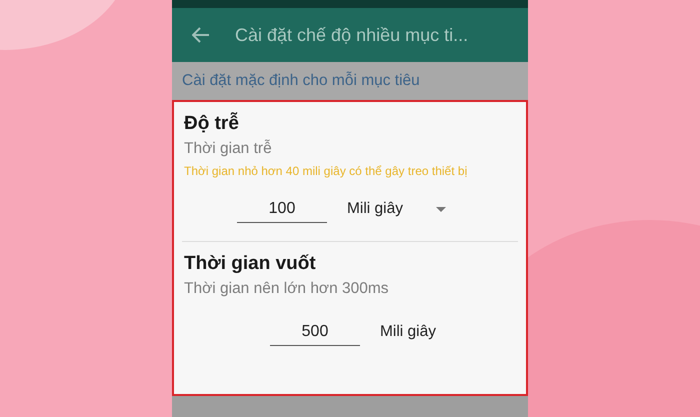 This screenshot has height=417, width=700. What do you see at coordinates (408, 332) in the screenshot?
I see `unit-label: Mili giây` at bounding box center [408, 332].